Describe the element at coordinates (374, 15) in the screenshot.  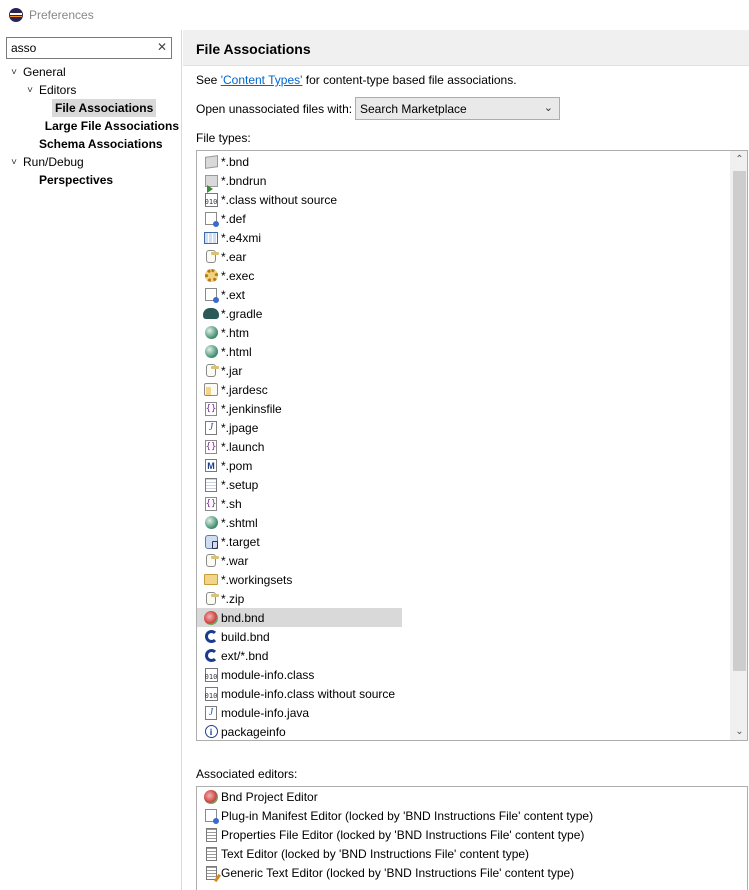
I see `title-bar: Preferences` at that location.